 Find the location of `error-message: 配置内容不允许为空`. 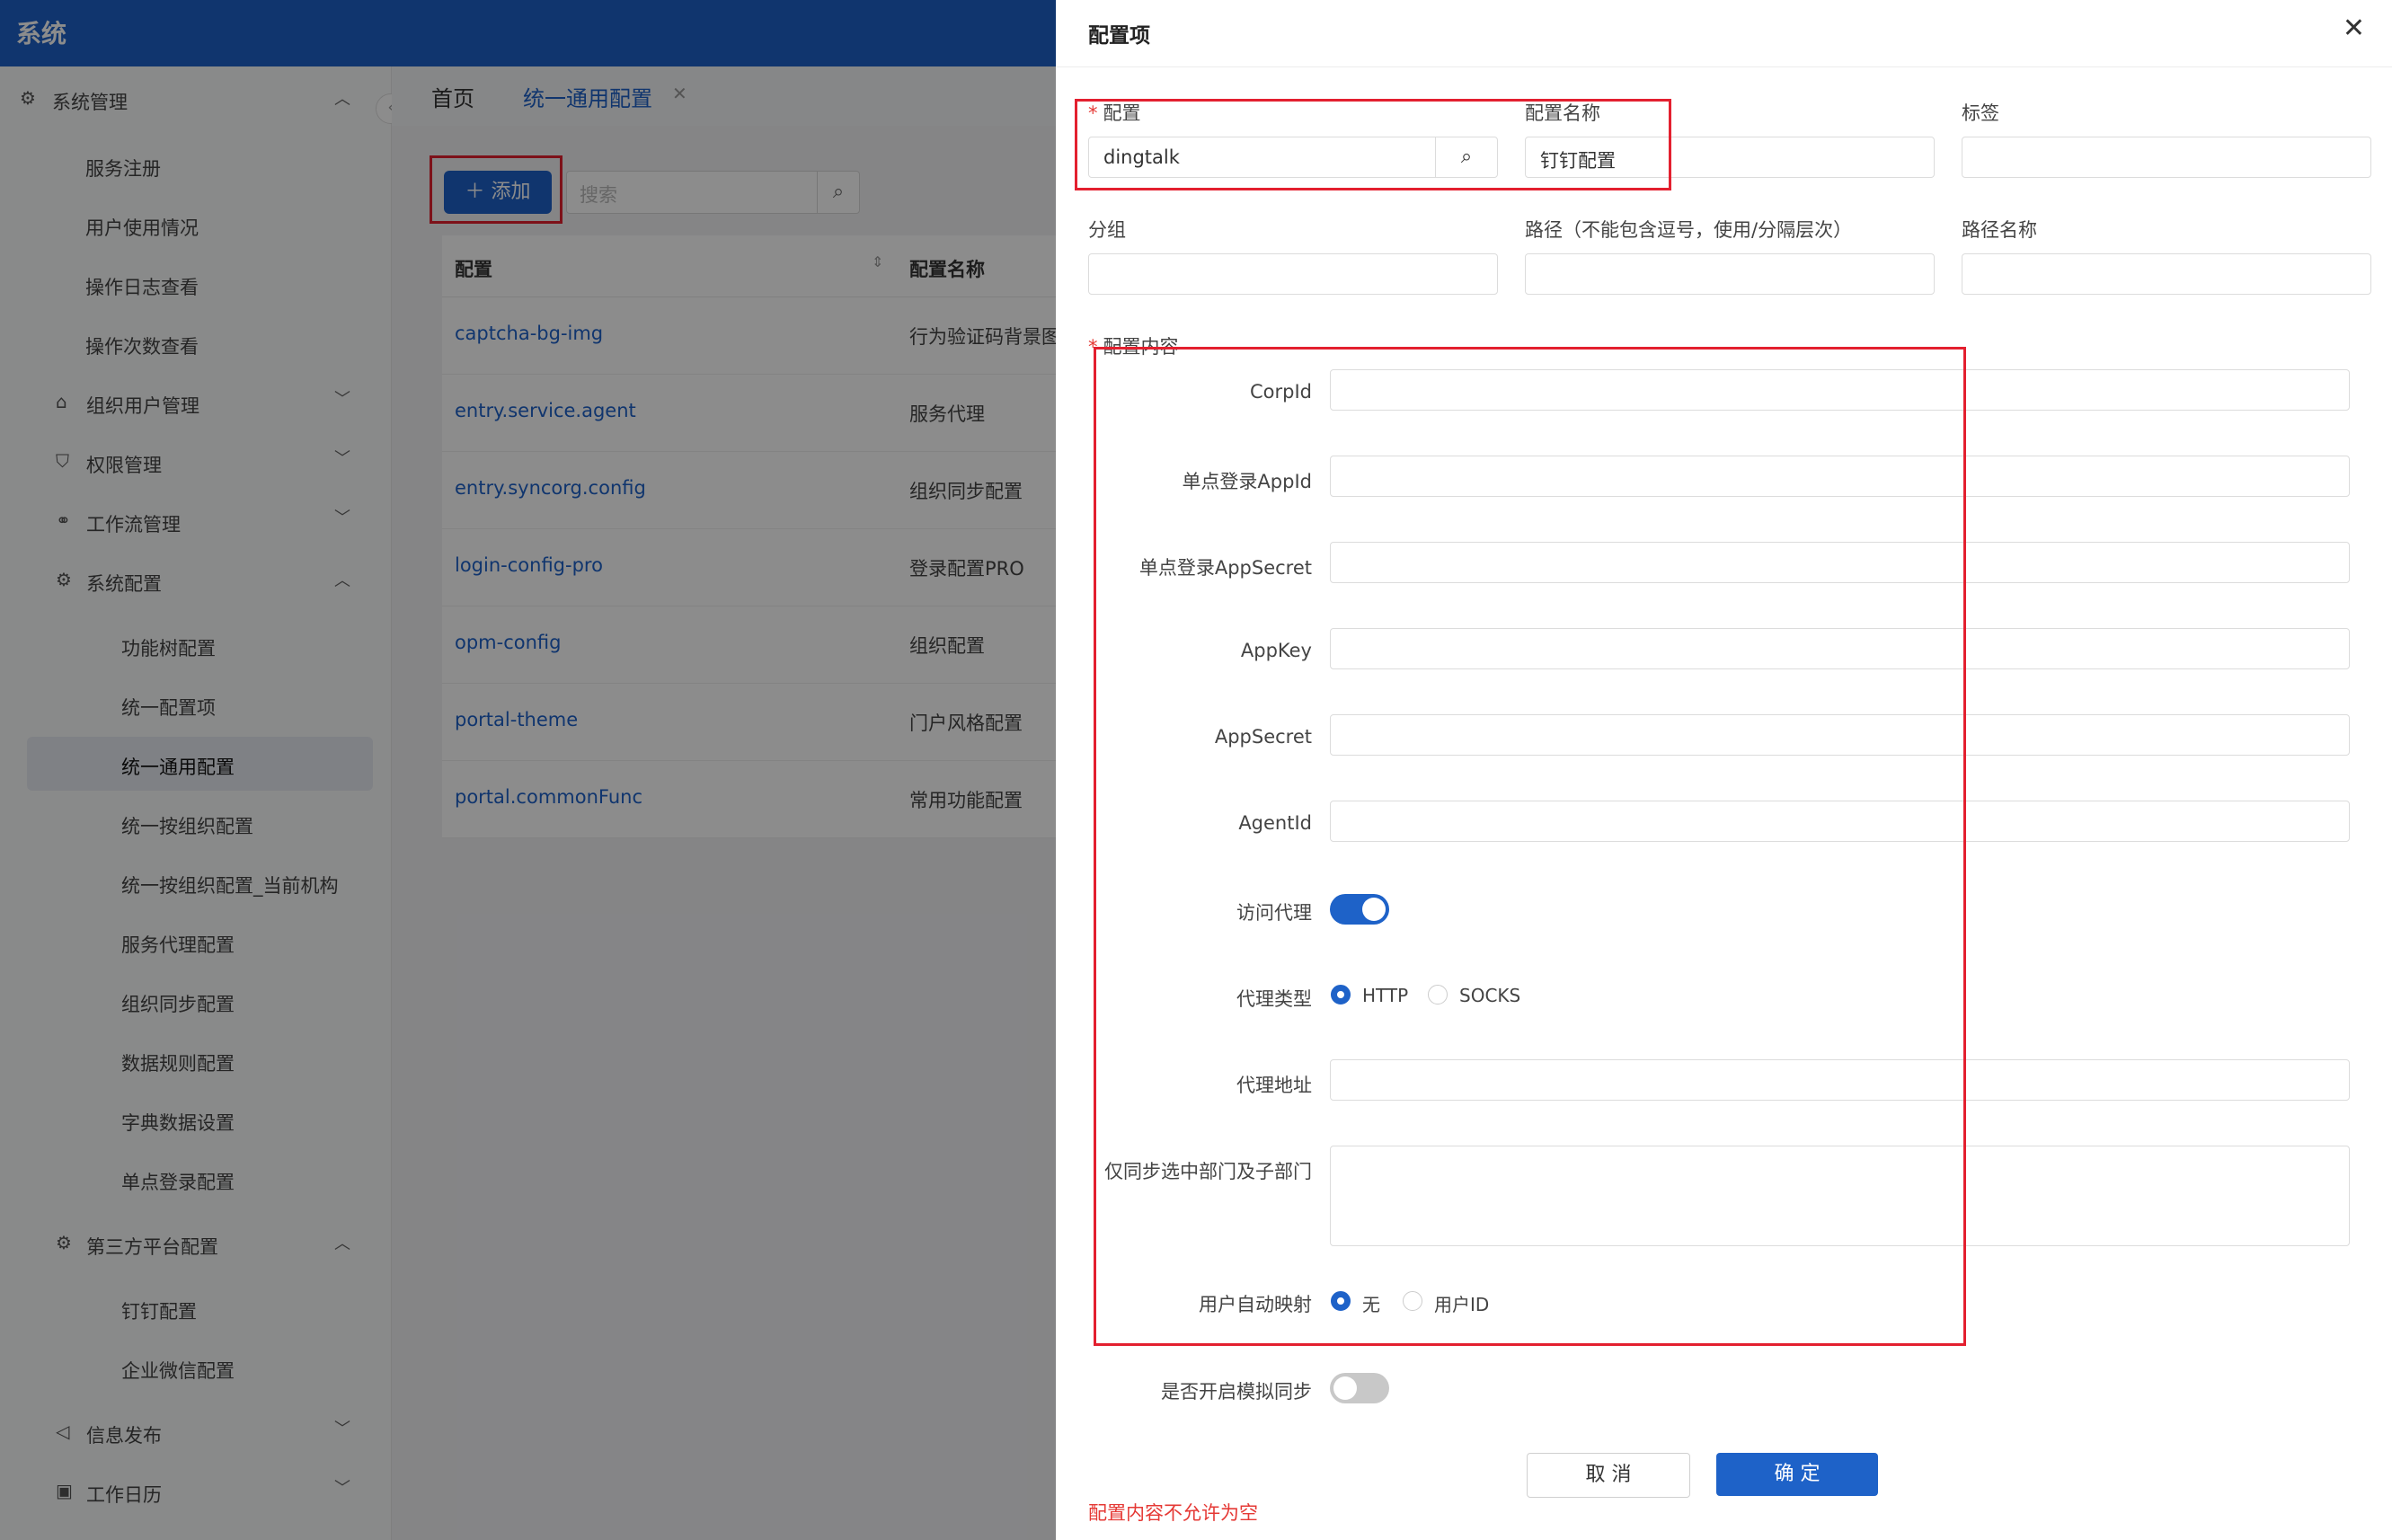

error-message: 配置内容不允许为空 is located at coordinates (1173, 1513).